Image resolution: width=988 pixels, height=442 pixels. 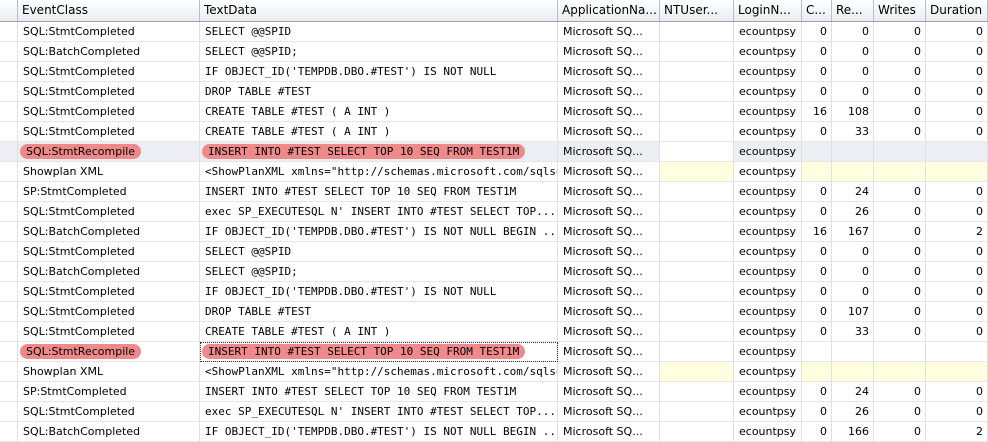 What do you see at coordinates (853, 332) in the screenshot?
I see `reads-cell: 33` at bounding box center [853, 332].